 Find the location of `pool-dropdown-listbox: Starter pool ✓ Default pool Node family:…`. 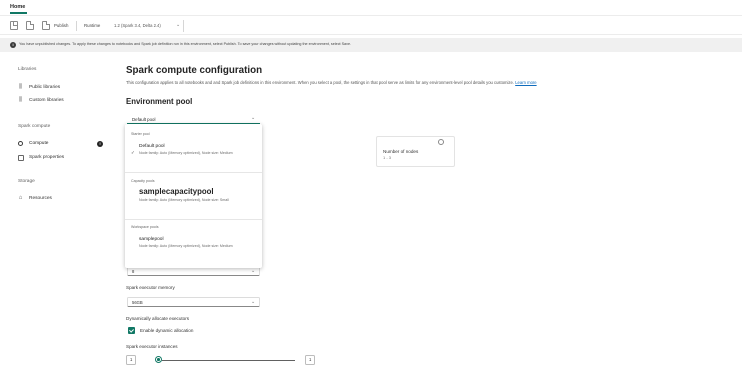

pool-dropdown-listbox: Starter pool ✓ Default pool Node family:… is located at coordinates (193, 196).